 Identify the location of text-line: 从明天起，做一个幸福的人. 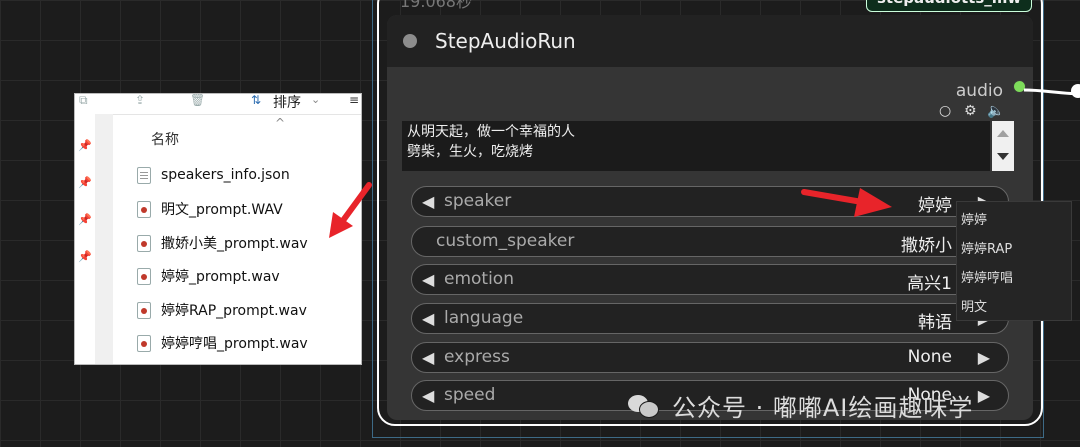
(491, 132).